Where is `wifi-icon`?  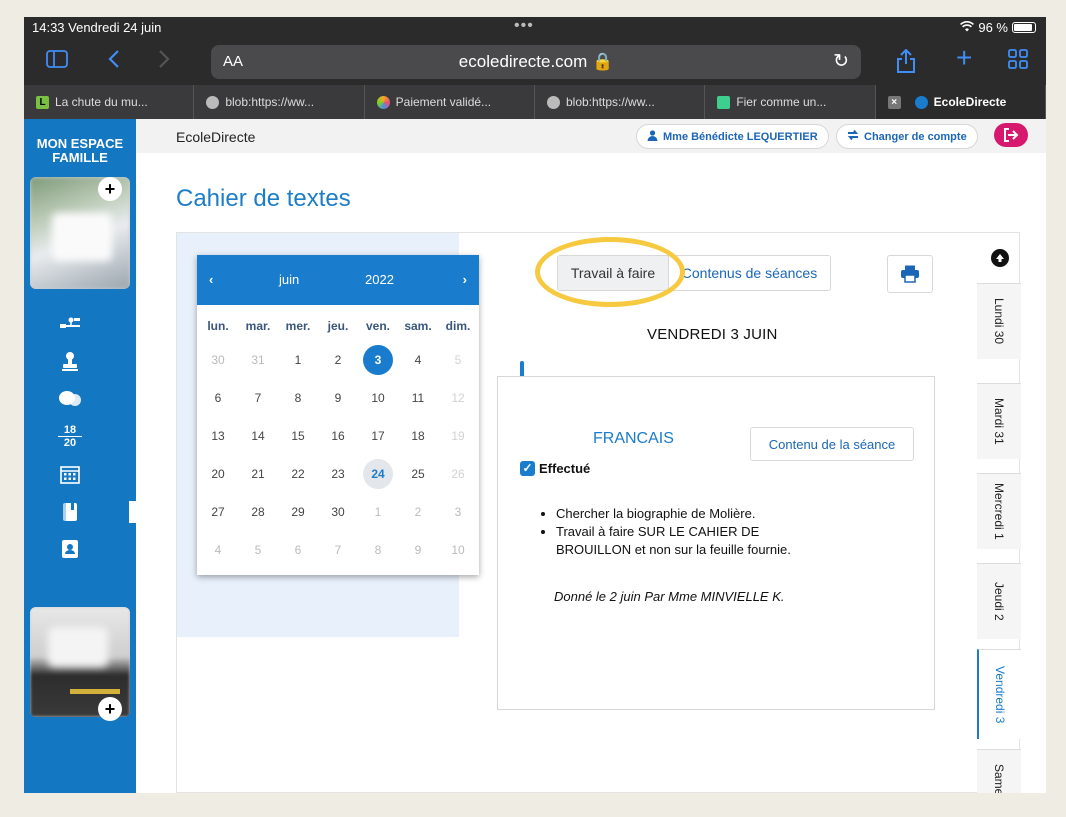
wifi-icon is located at coordinates (967, 27).